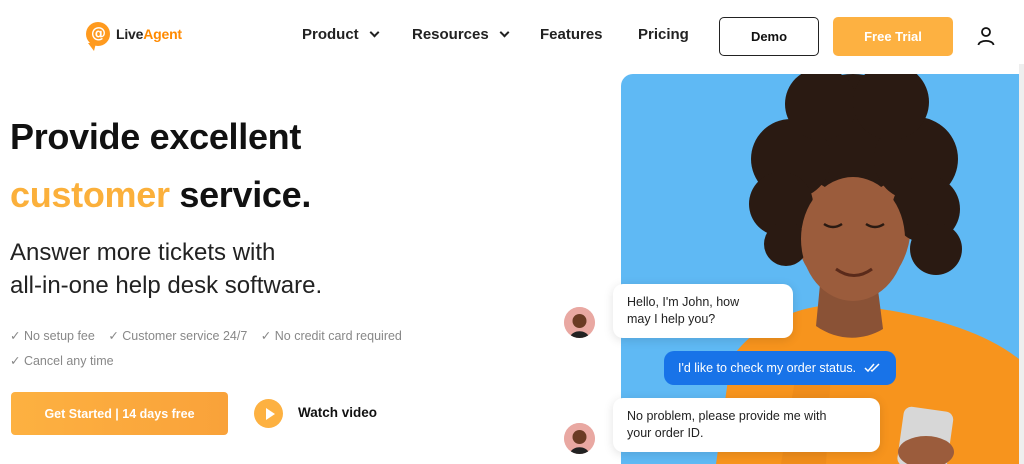  I want to click on nav-features-label: Features, so click(571, 34).